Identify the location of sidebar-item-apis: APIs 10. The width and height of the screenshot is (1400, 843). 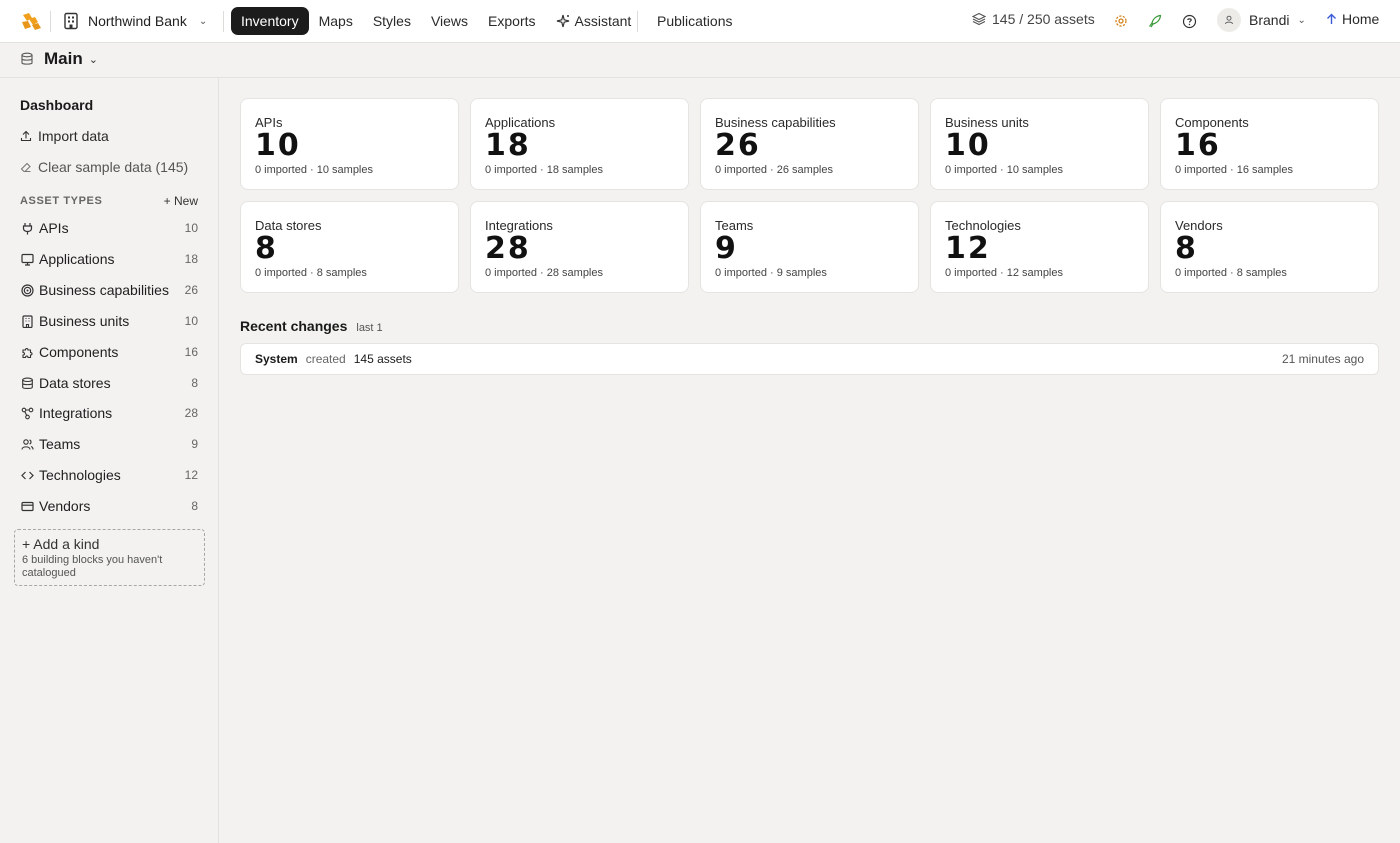
(109, 228).